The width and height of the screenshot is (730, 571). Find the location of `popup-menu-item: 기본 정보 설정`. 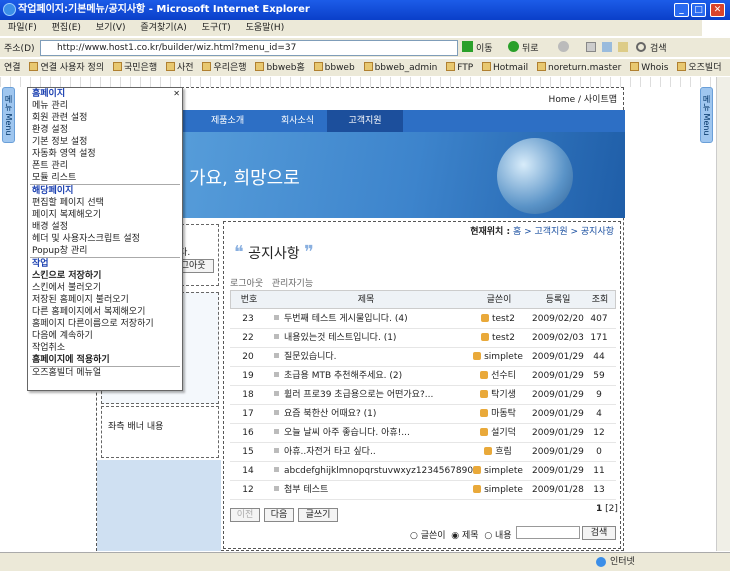

popup-menu-item: 기본 정보 설정 is located at coordinates (105, 142).